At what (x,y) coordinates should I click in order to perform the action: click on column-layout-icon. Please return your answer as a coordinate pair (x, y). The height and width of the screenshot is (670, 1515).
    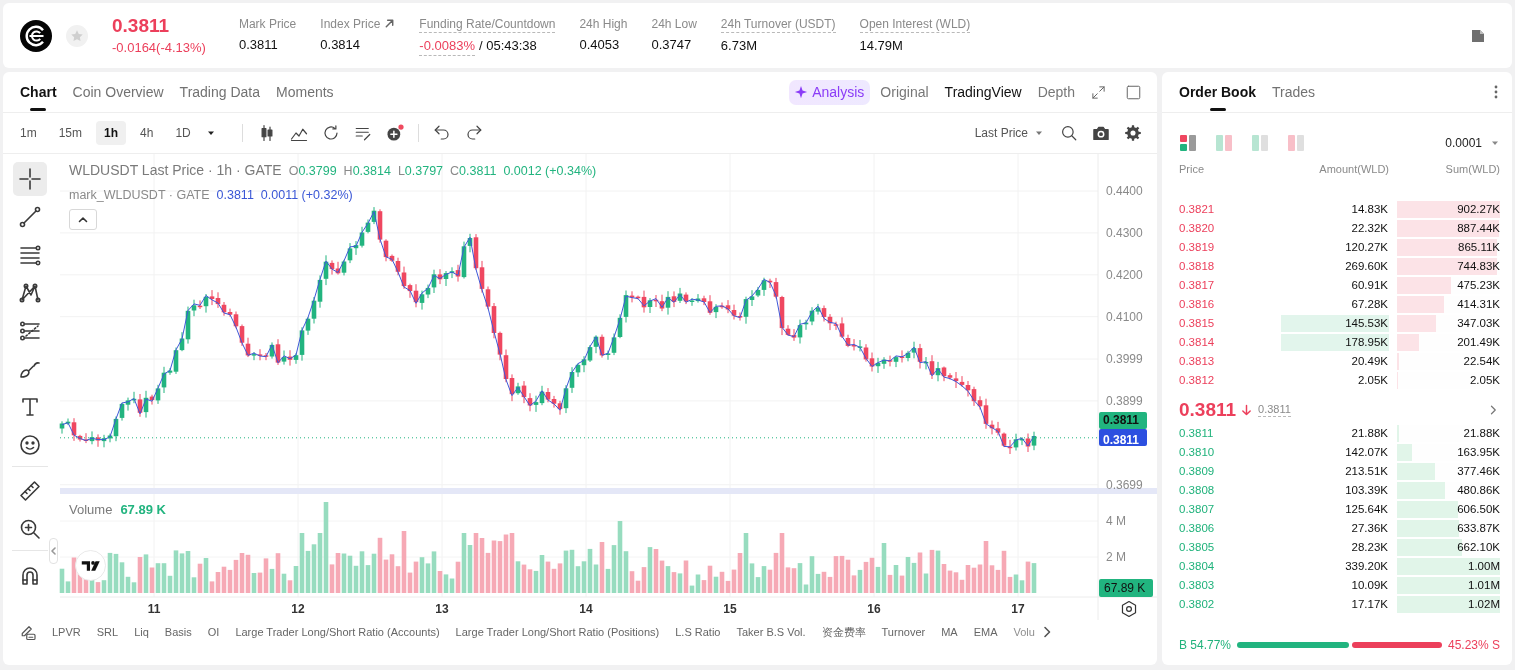
    Looking at the image, I should click on (1188, 143).